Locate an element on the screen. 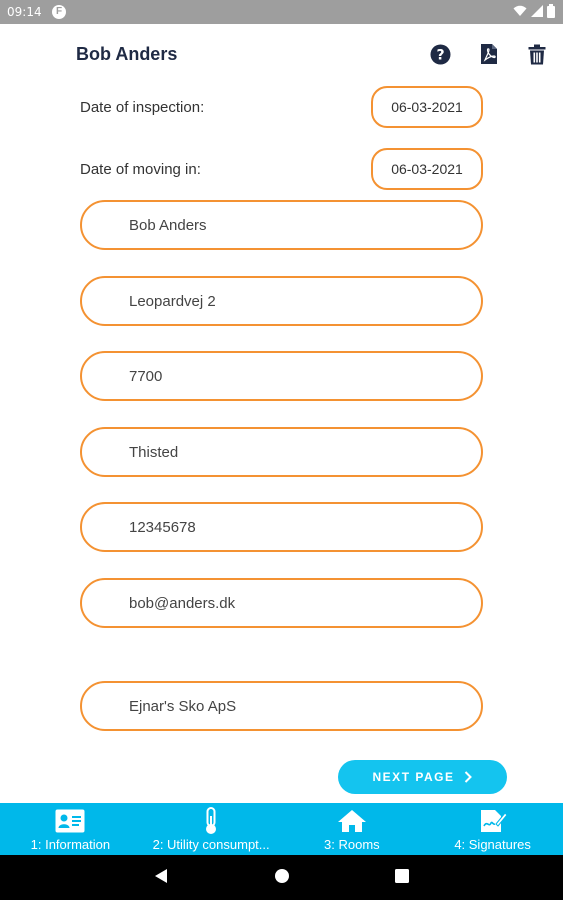  moving-date-field: 06-03-2021 is located at coordinates (427, 169).